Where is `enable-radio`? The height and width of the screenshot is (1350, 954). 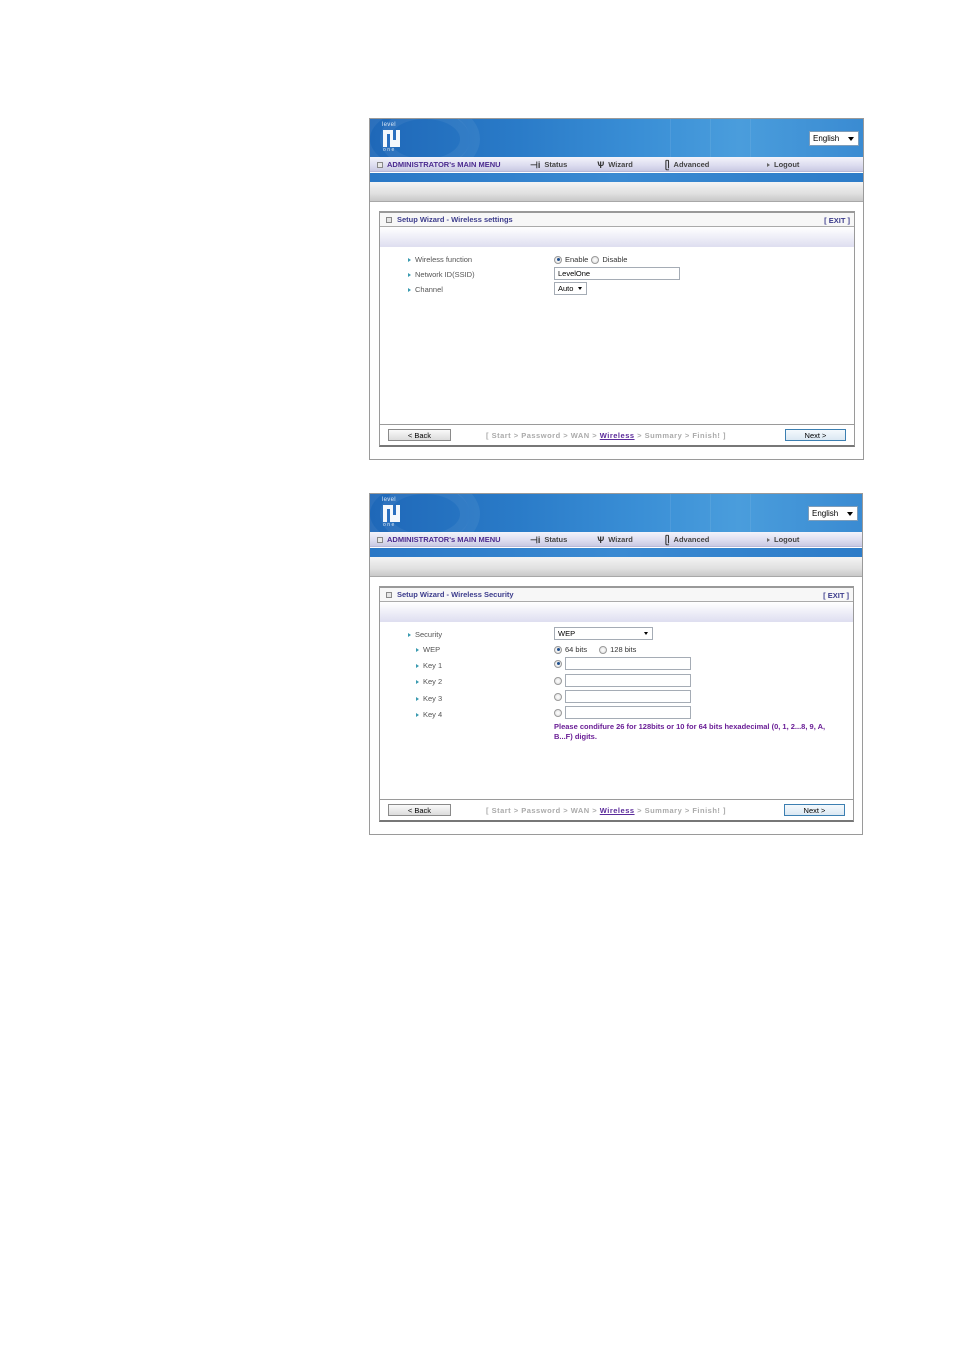 enable-radio is located at coordinates (558, 259).